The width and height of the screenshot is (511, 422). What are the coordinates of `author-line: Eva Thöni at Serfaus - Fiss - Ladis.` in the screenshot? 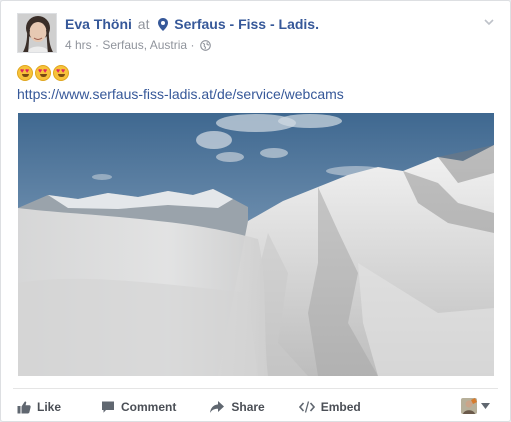 It's located at (192, 24).